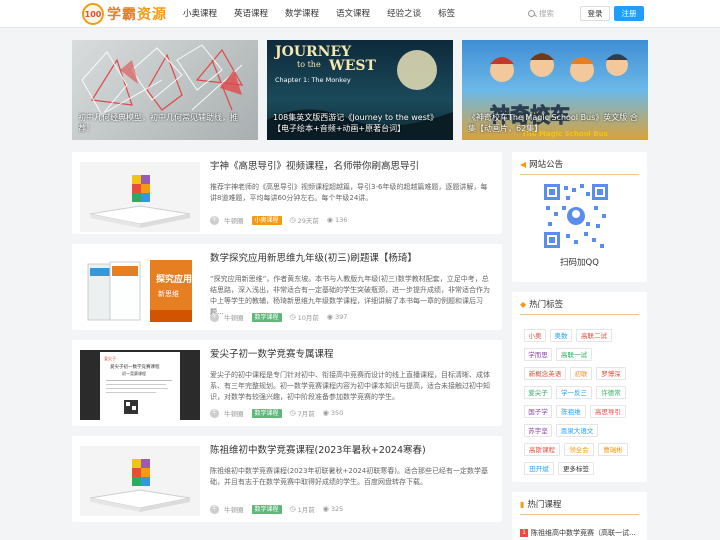  What do you see at coordinates (611, 373) in the screenshot?
I see `tag-link: 罗博深` at bounding box center [611, 373].